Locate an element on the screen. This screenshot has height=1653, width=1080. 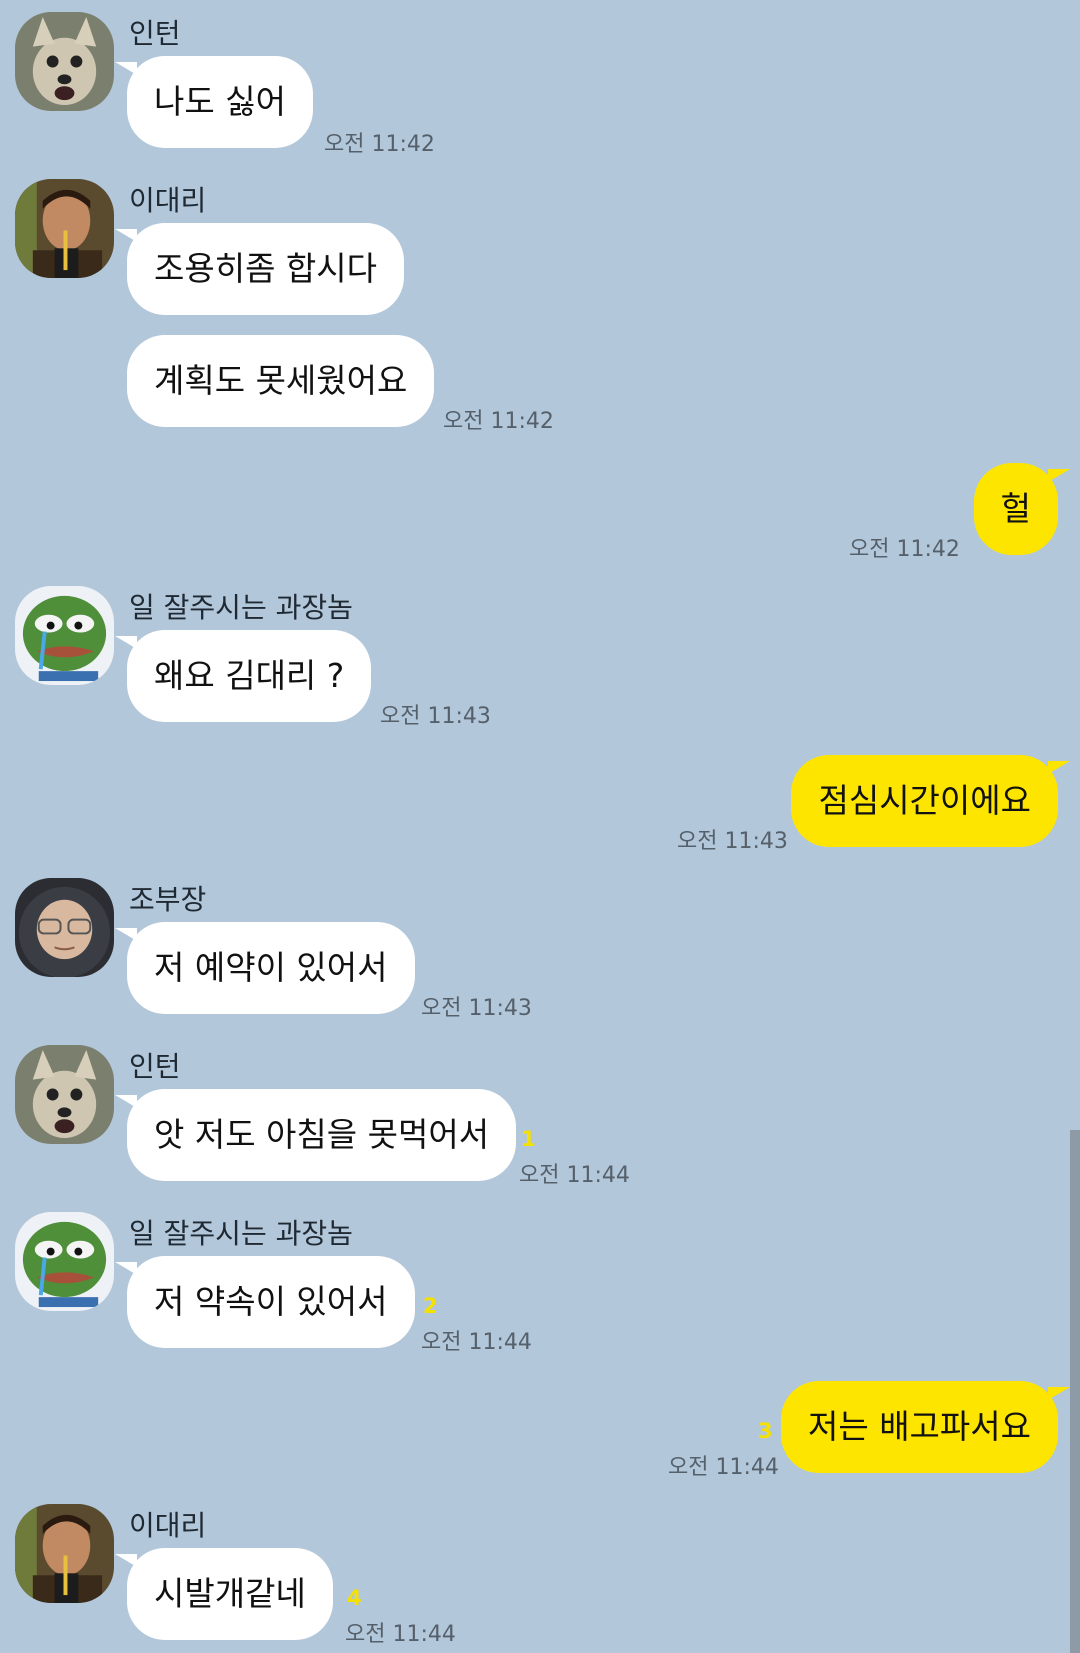
message-text: 저 약속이 있어서 is located at coordinates (271, 1301).